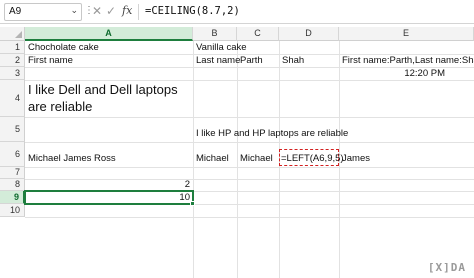  Describe the element at coordinates (192, 203) in the screenshot. I see `fill-handle` at that location.